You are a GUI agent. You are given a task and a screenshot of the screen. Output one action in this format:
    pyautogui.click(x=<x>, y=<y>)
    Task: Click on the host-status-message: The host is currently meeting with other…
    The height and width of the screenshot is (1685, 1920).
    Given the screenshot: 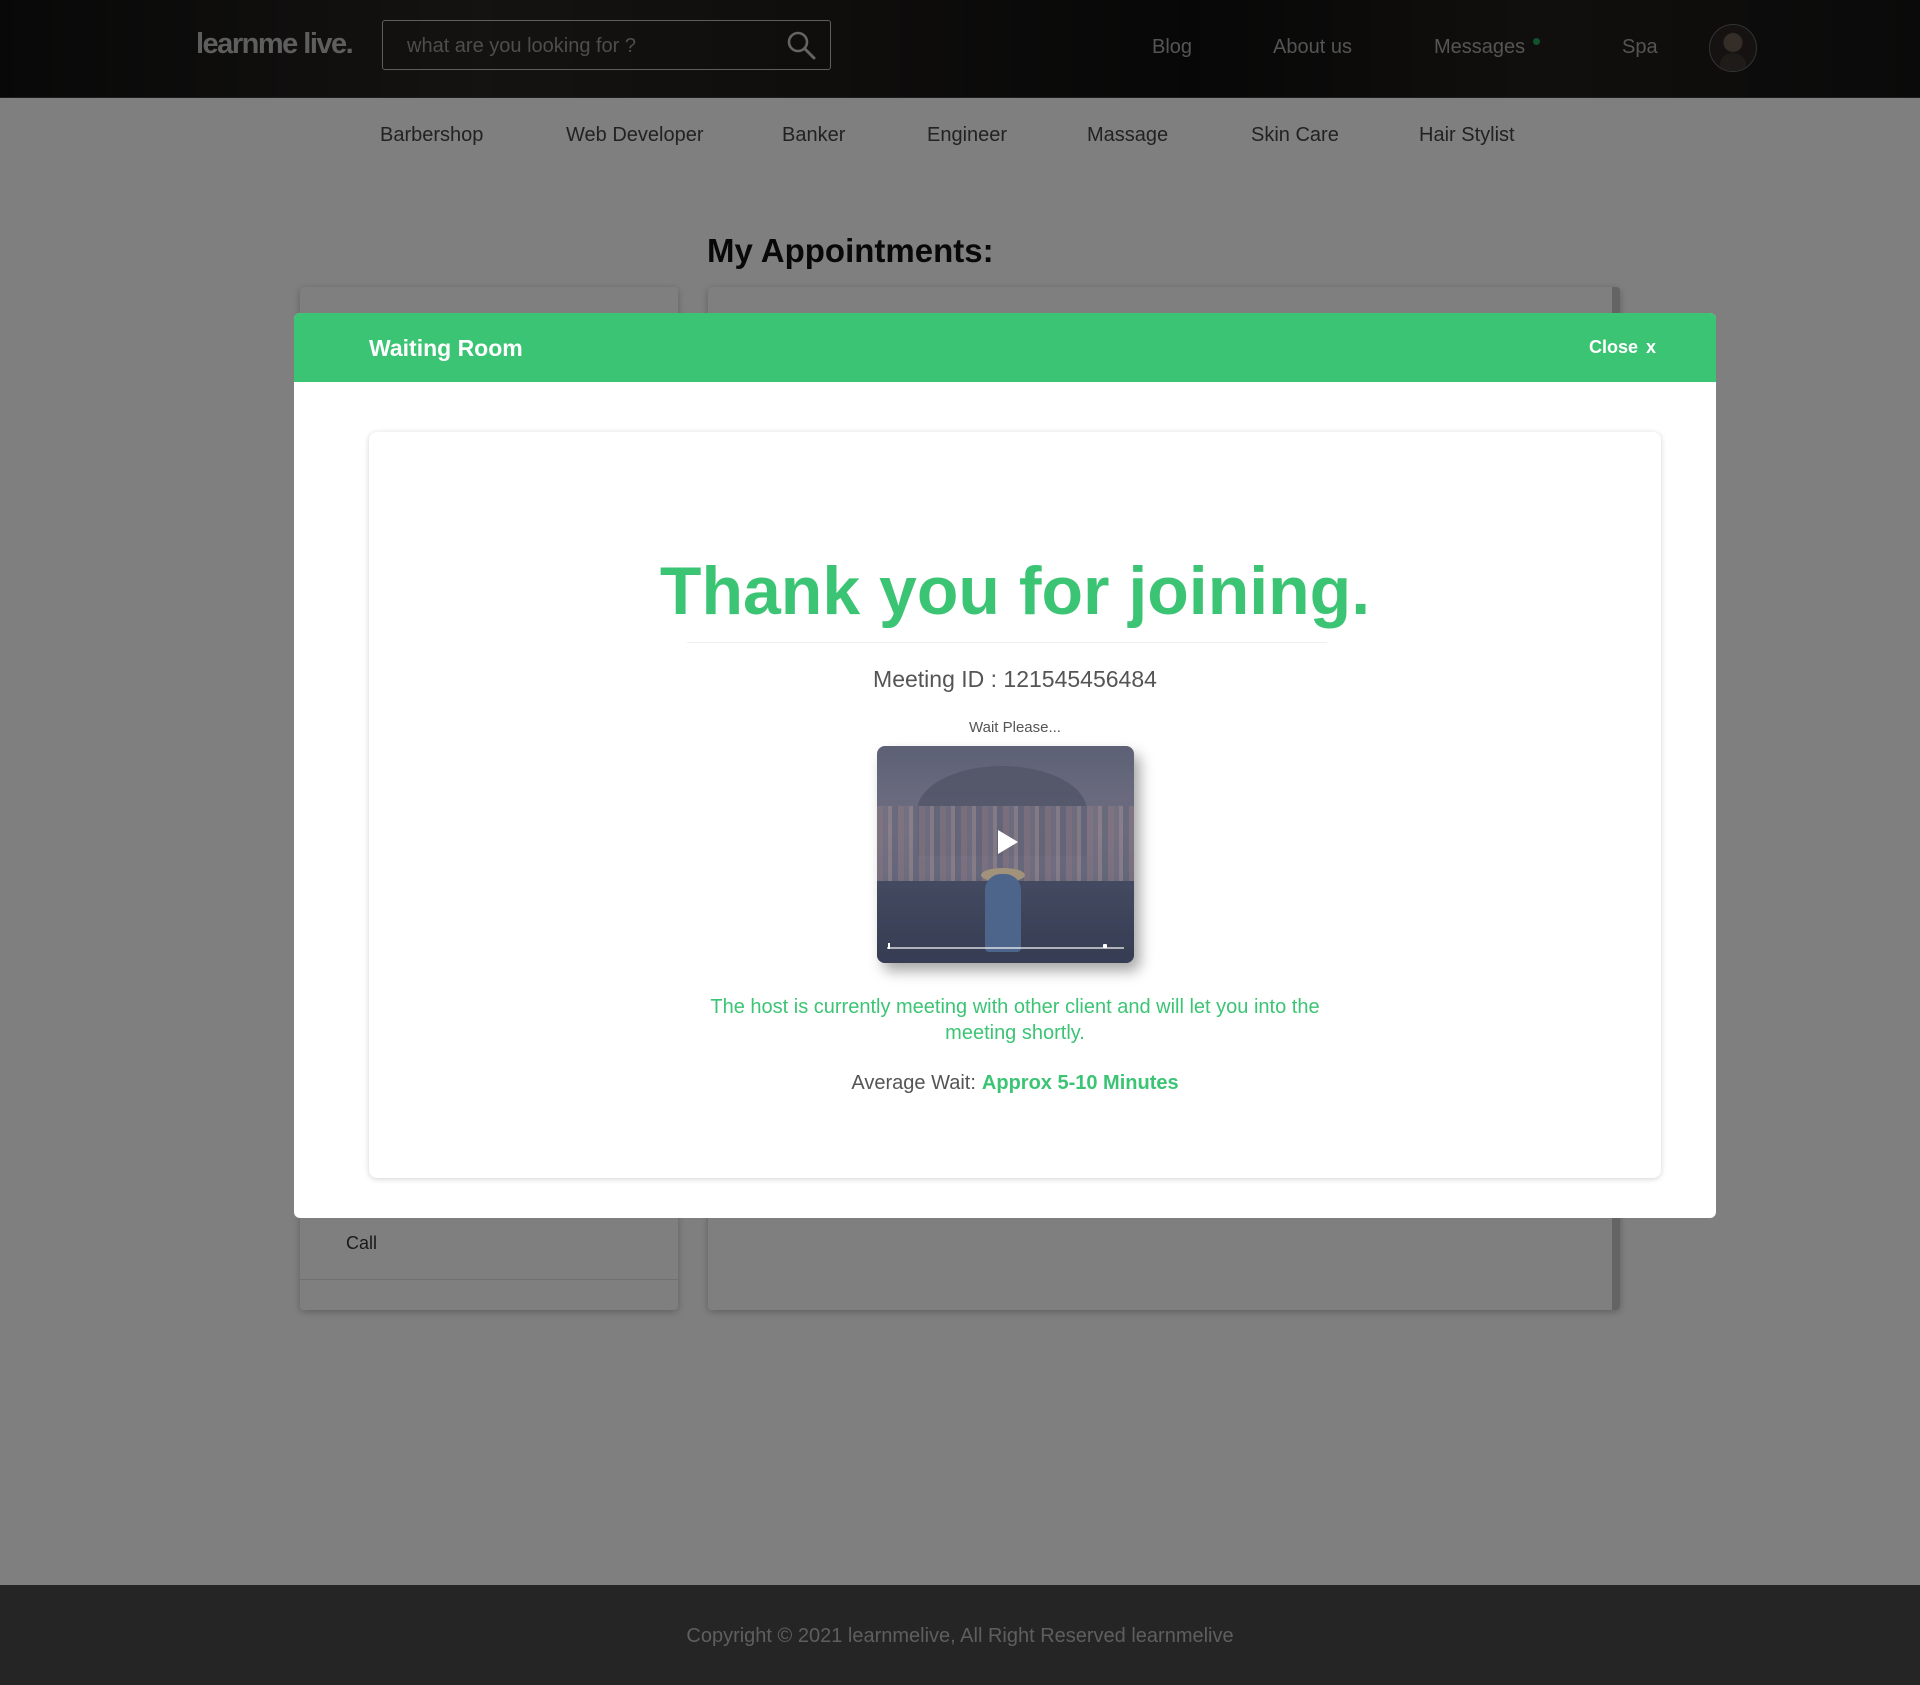 What is the action you would take?
    pyautogui.click(x=1015, y=1020)
    